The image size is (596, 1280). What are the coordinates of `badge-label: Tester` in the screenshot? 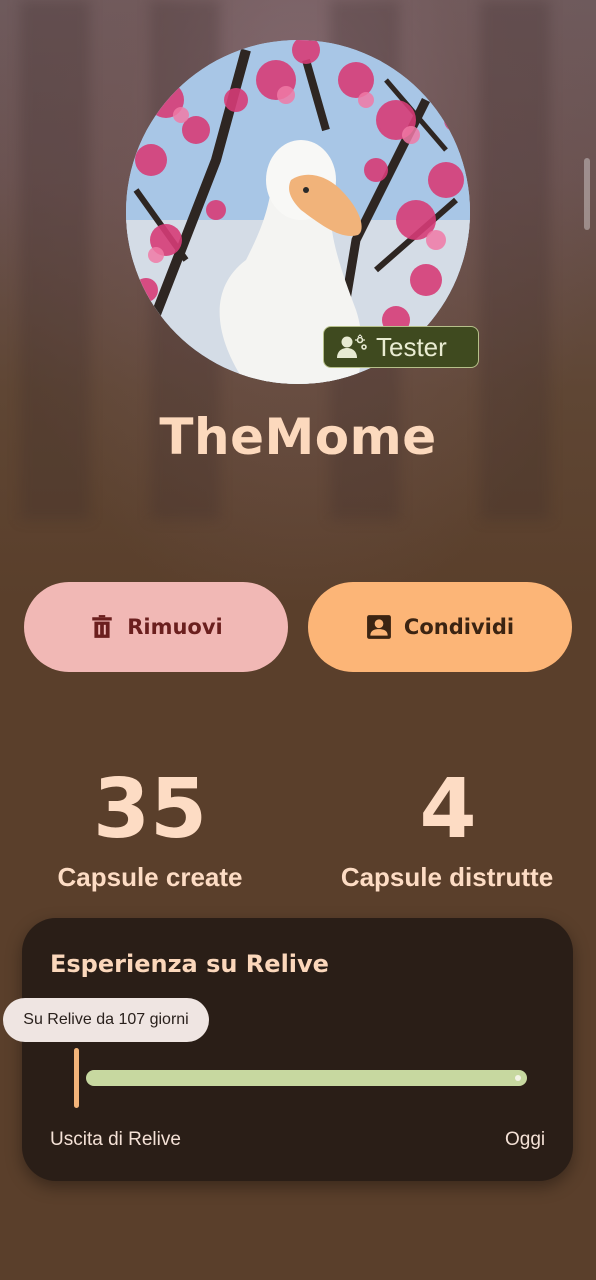 It's located at (411, 346).